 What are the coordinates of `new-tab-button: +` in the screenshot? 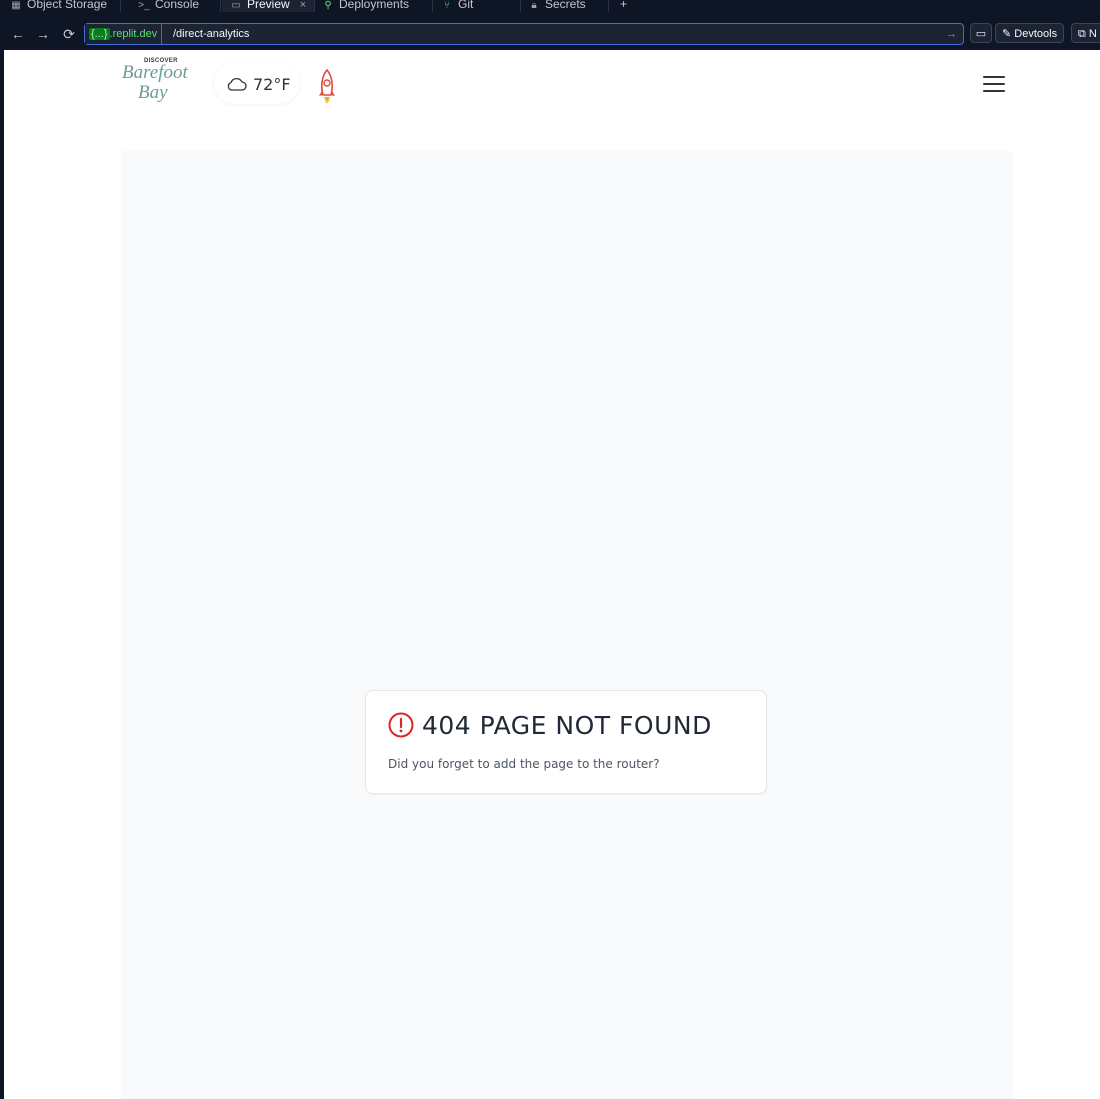 It's located at (623, 6).